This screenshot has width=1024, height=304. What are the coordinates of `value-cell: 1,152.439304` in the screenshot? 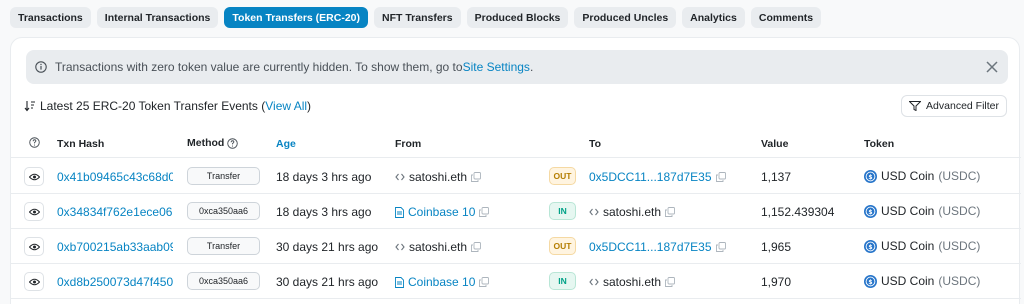 It's located at (798, 212).